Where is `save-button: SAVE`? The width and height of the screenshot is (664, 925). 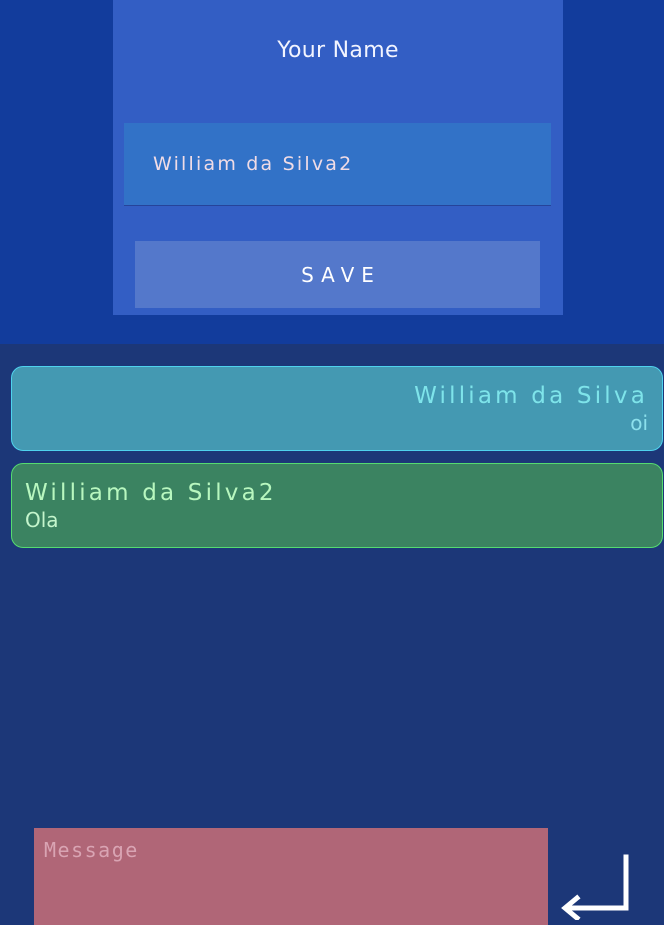 save-button: SAVE is located at coordinates (337, 274).